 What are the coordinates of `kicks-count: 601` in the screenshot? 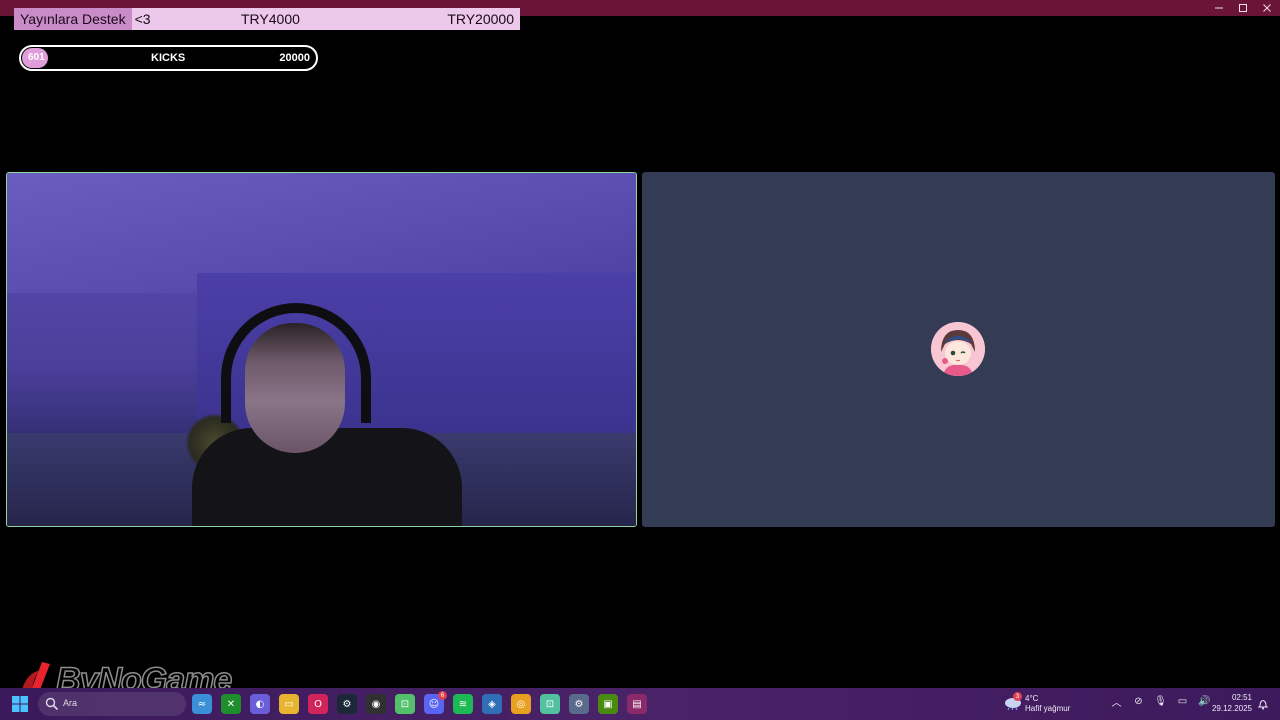 It's located at (36, 57).